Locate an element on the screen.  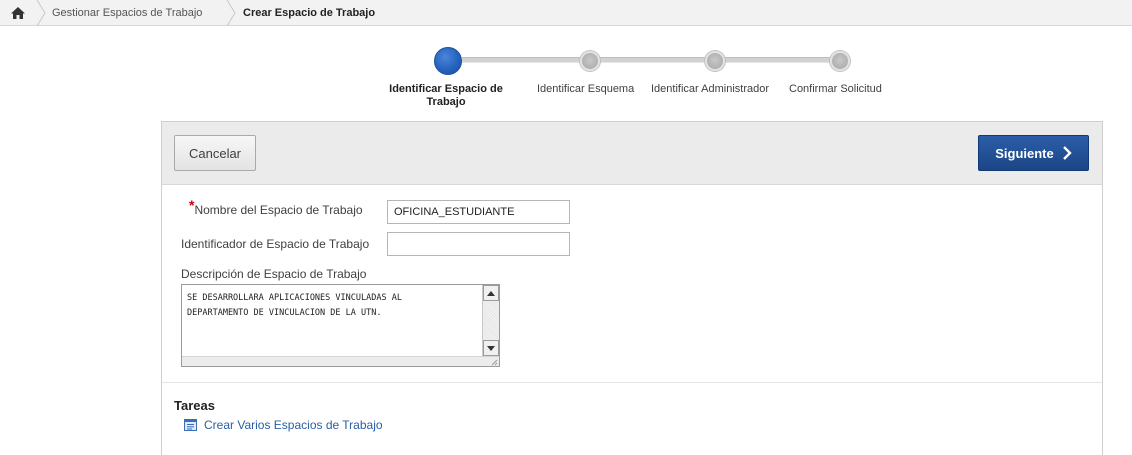
scroll-down-button is located at coordinates (491, 348).